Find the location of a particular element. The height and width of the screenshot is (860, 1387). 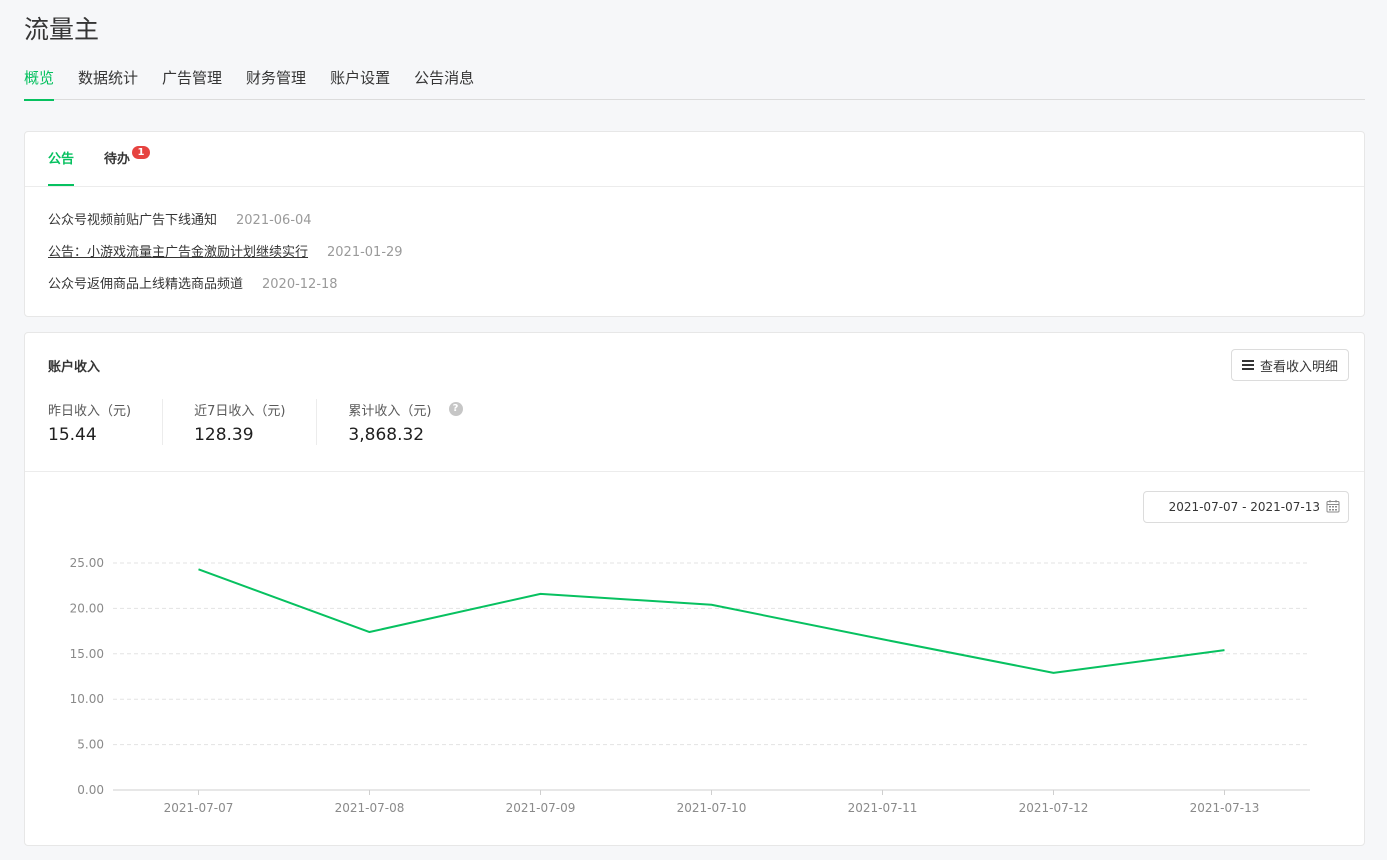

nav-tab-announcements: 公告消息 is located at coordinates (444, 83).